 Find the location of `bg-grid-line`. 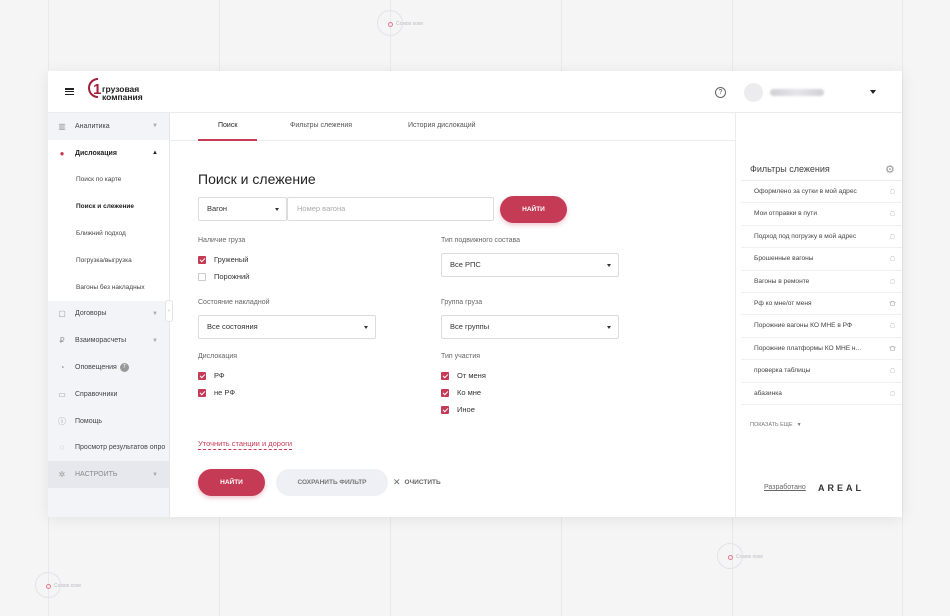

bg-grid-line is located at coordinates (902, 308).